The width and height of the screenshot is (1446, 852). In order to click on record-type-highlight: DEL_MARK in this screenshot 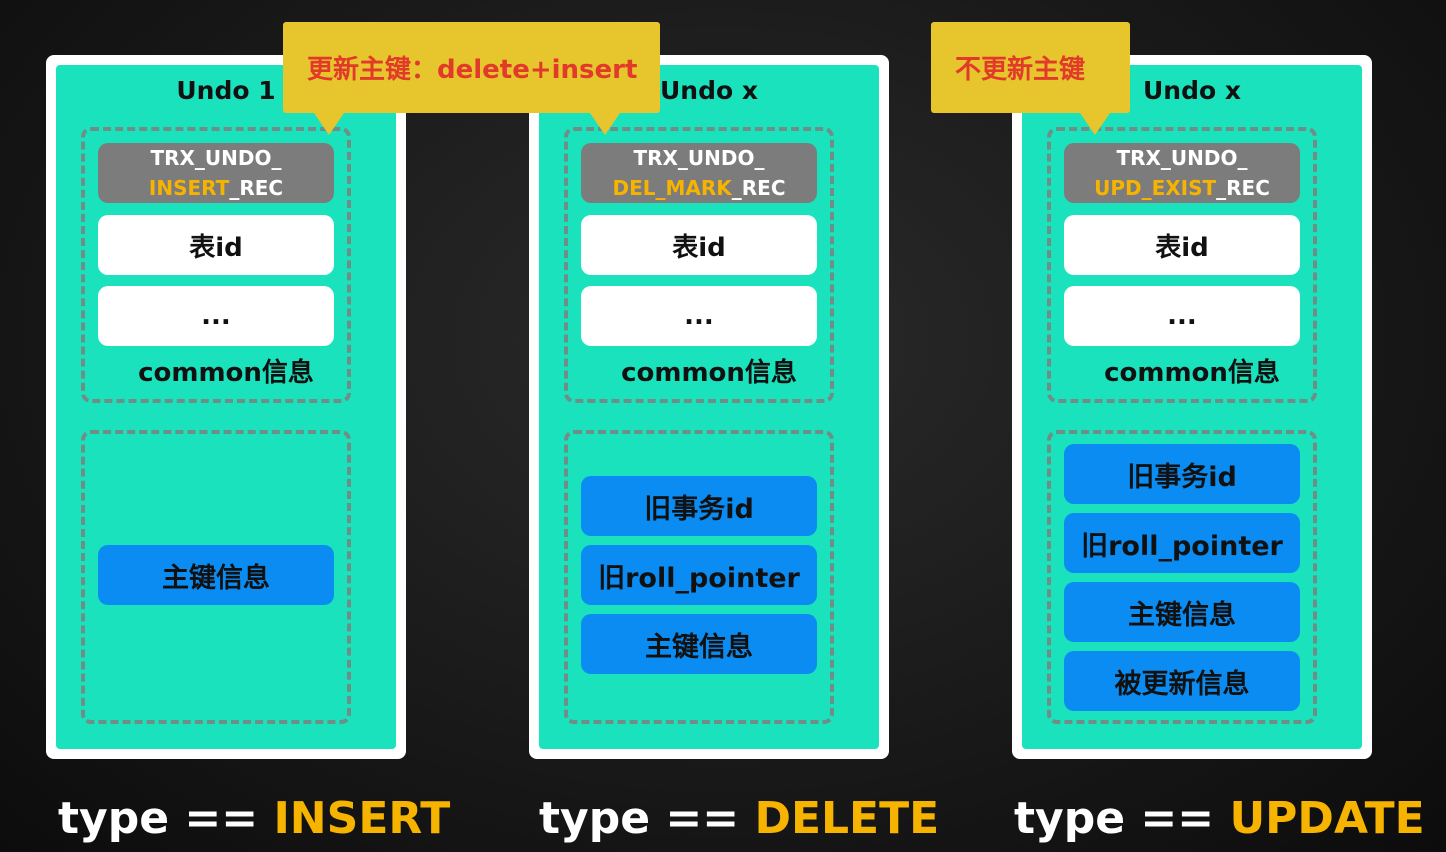, I will do `click(672, 188)`.